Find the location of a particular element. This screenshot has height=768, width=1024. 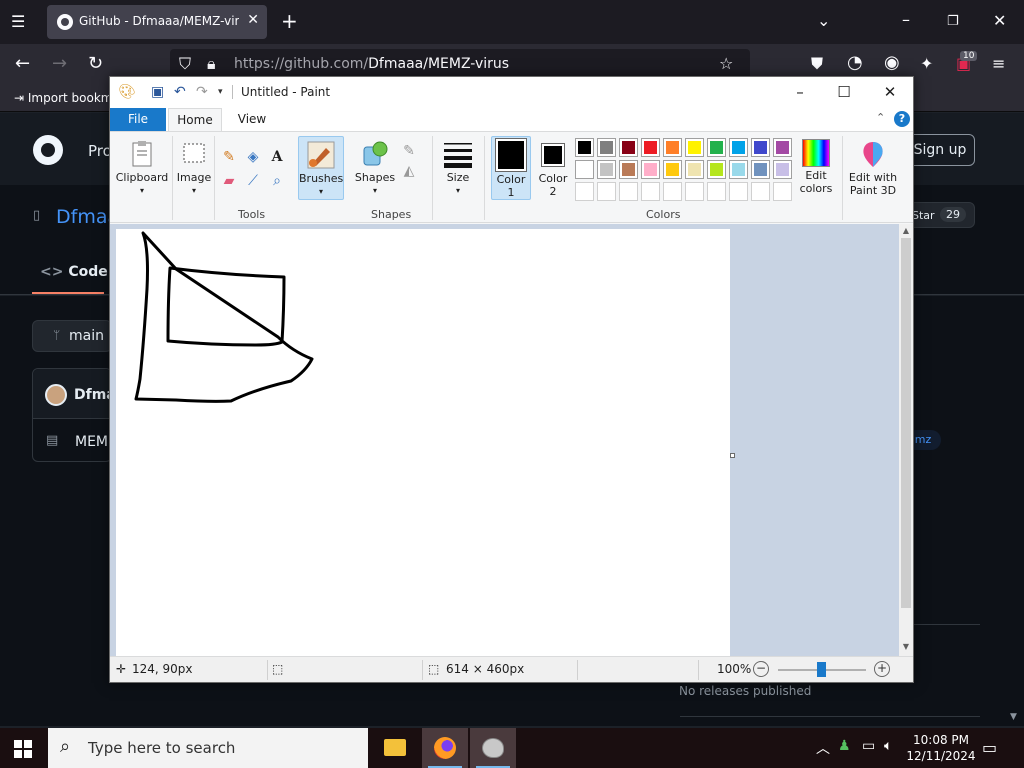

code-tab: <> Code is located at coordinates (74, 272).